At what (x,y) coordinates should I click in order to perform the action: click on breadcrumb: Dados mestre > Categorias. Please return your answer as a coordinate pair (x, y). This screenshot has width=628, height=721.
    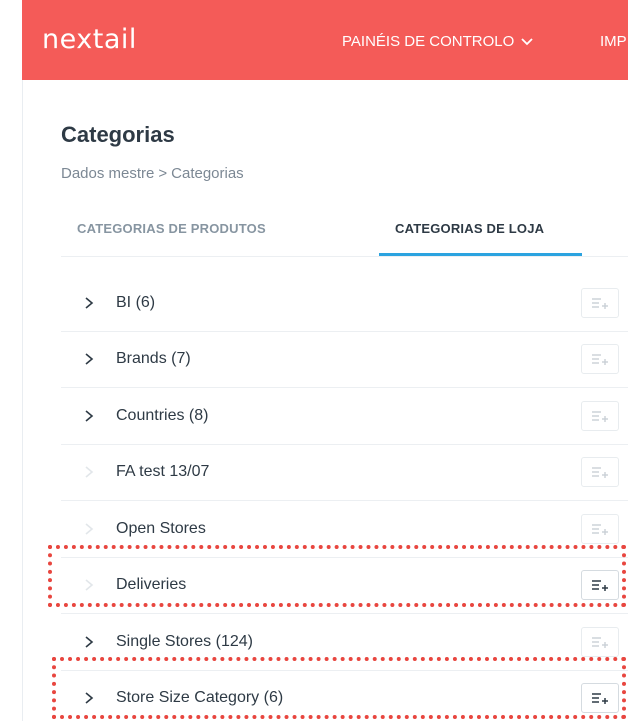
    Looking at the image, I should click on (152, 173).